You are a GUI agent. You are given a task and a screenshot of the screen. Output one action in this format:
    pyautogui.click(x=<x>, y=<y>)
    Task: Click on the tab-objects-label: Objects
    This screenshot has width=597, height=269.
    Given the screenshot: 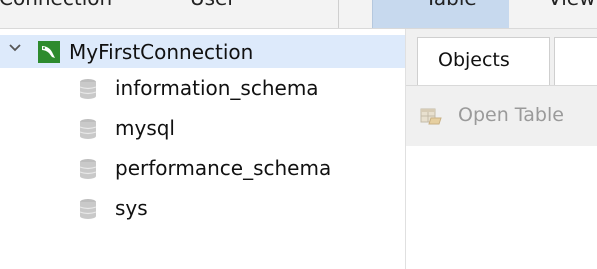 What is the action you would take?
    pyautogui.click(x=474, y=60)
    